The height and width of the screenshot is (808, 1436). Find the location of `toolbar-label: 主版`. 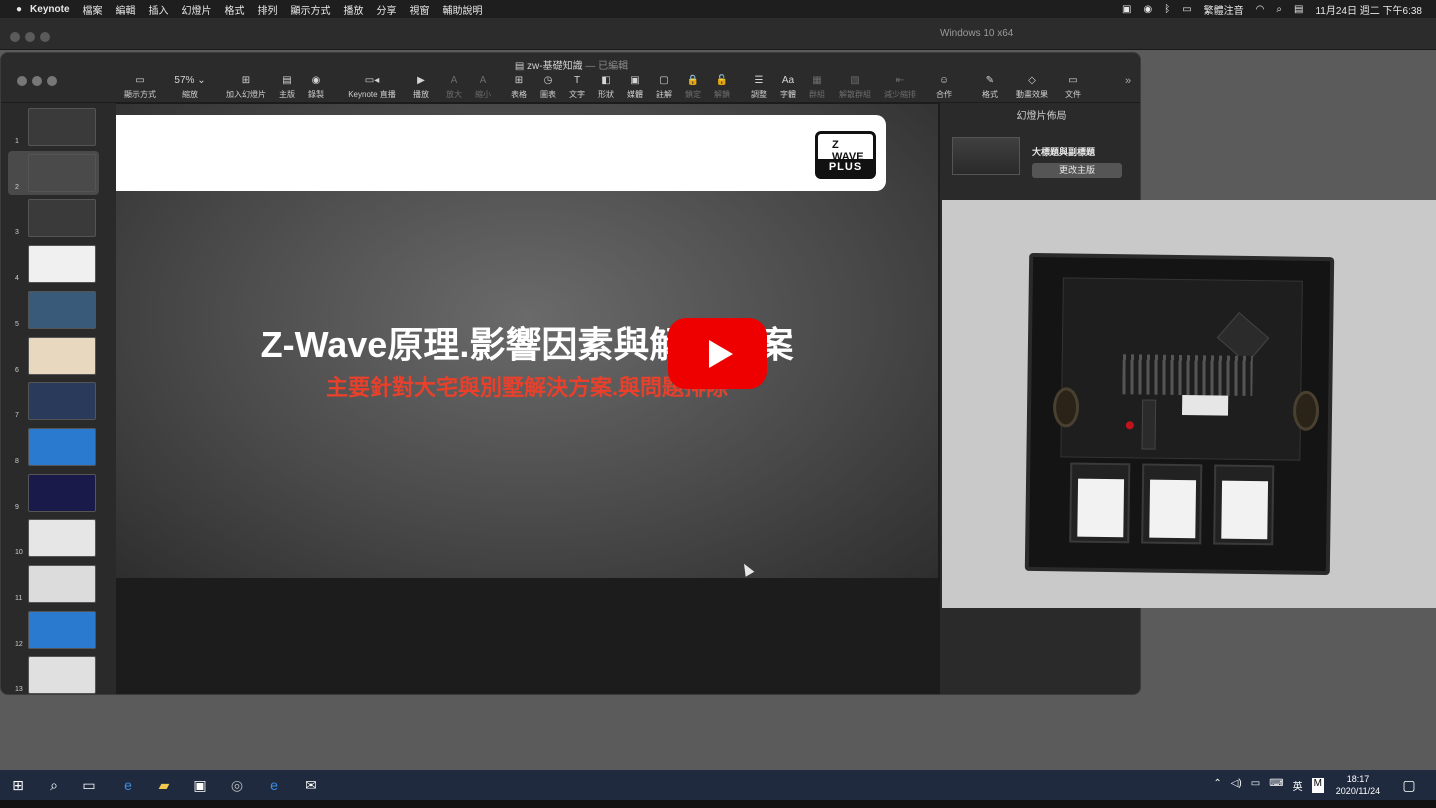

toolbar-label: 主版 is located at coordinates (287, 94).